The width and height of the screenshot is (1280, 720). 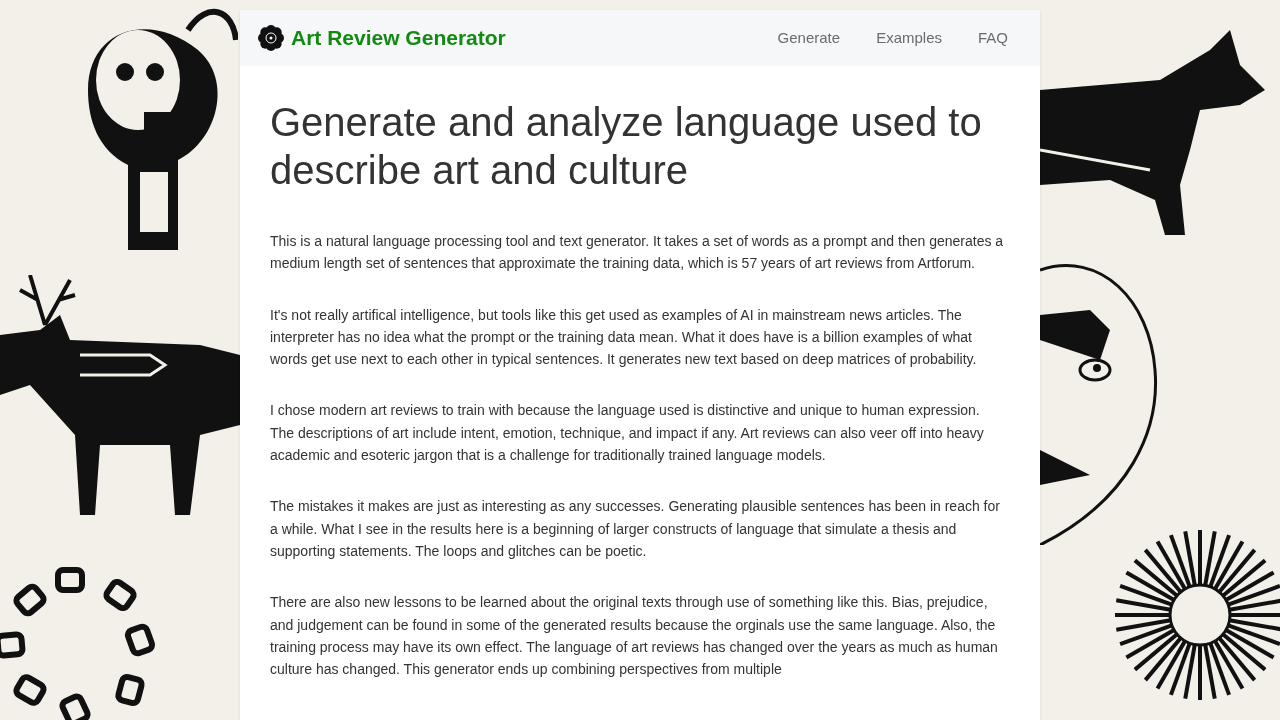 I want to click on intro-paragraph: There are also new lessons to be learned about the original texts through use of something like this. Bias, prejudice, and judgement can be found in some of the generated results because the orginals use the same language. Also, the training process may have its own effect. The language of art reviews has changed over the years as much as human culture has changed. This generator ends up combining perspectives from multiple, so click(x=634, y=636).